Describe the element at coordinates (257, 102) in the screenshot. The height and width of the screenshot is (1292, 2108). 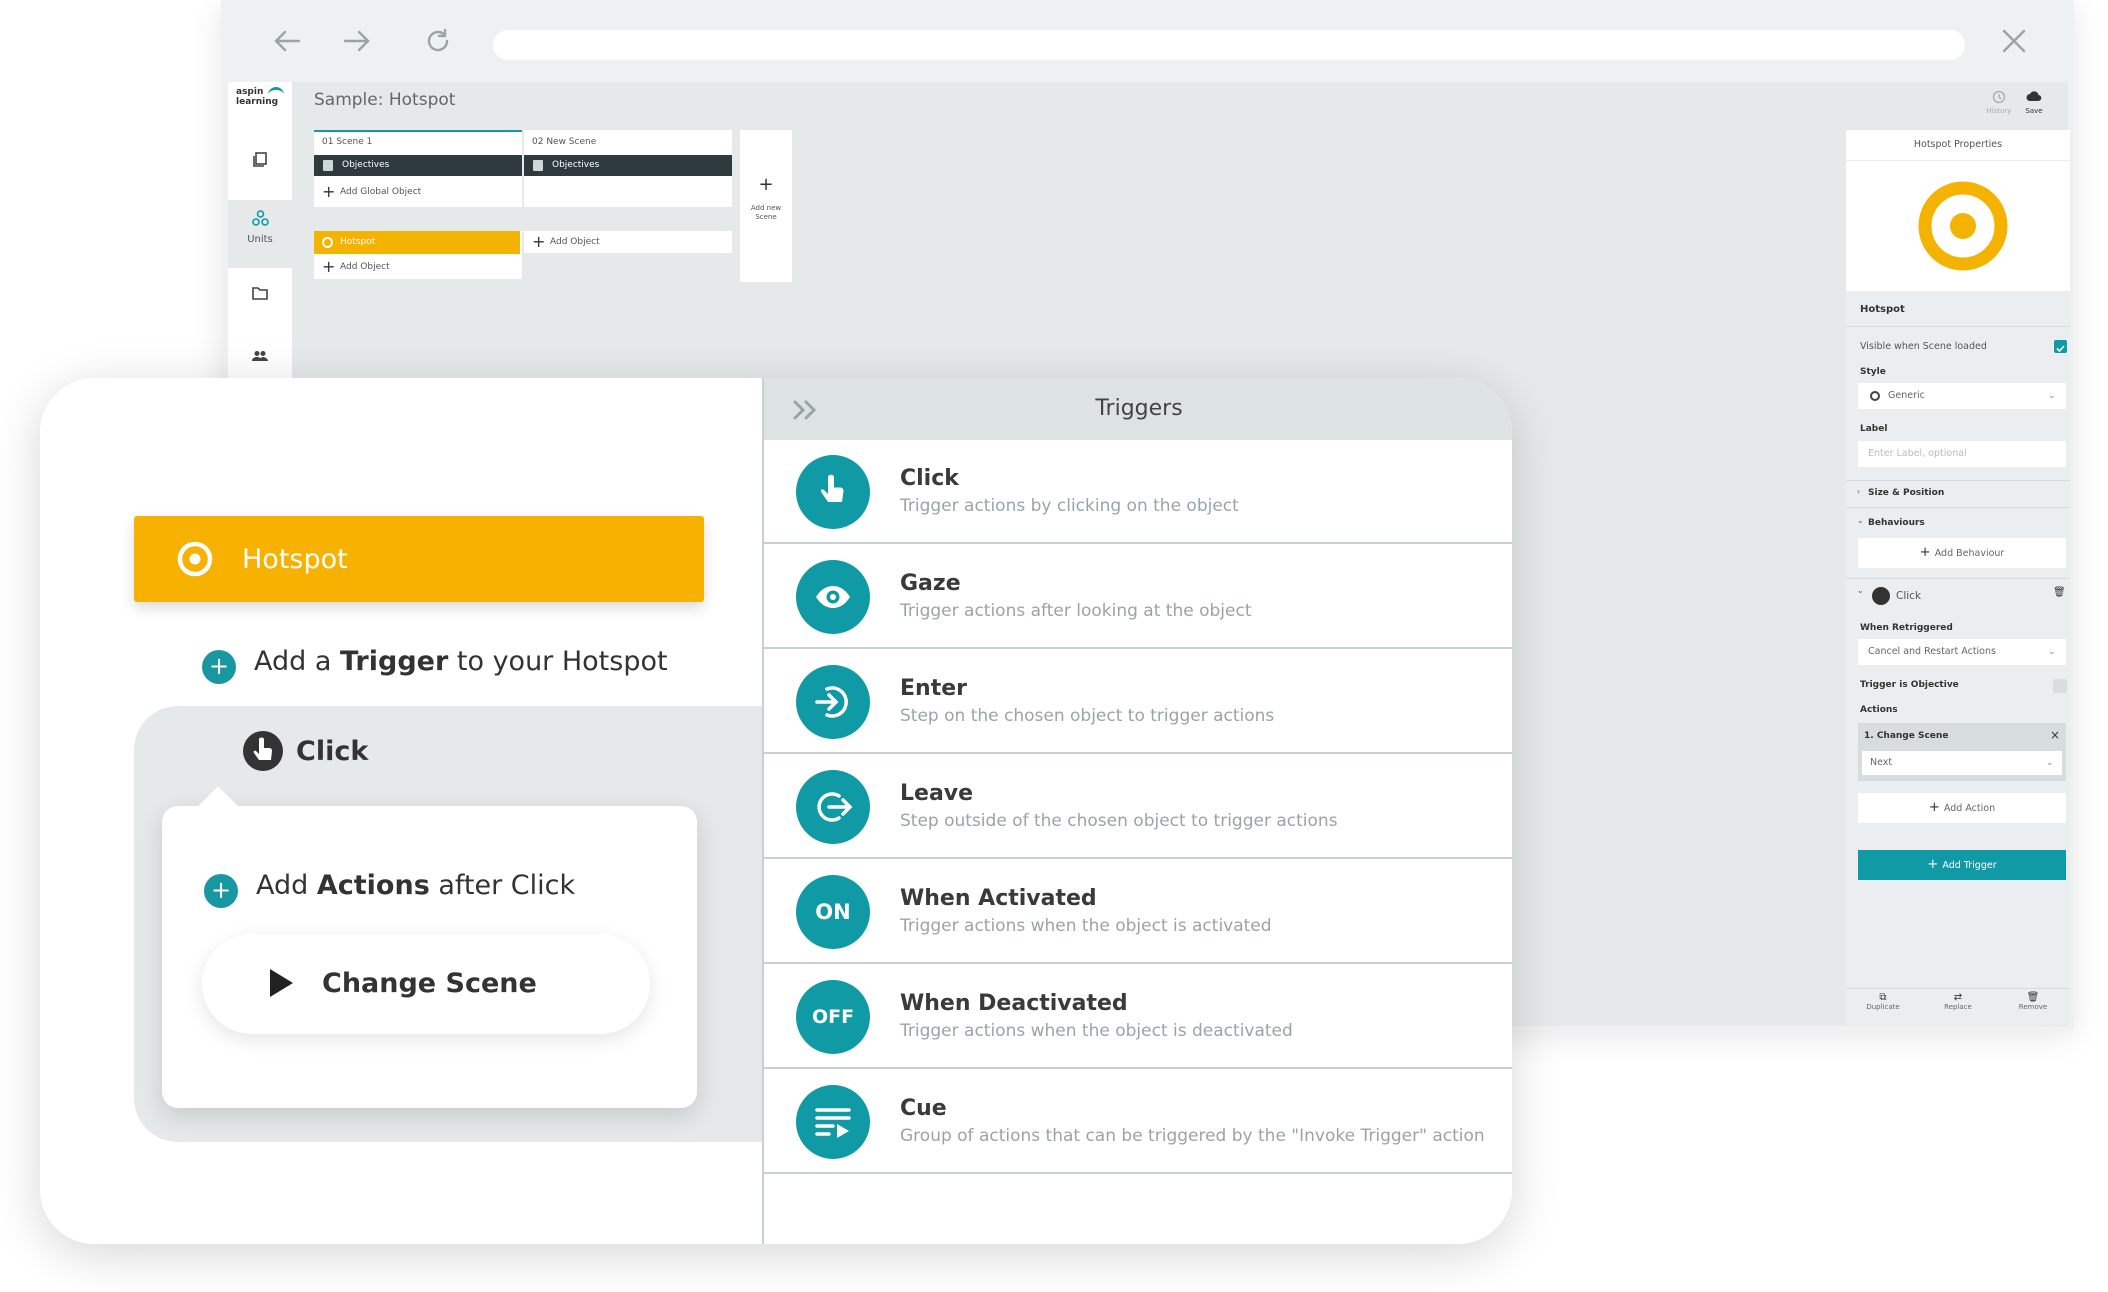
I see `logo-line2: learning` at that location.